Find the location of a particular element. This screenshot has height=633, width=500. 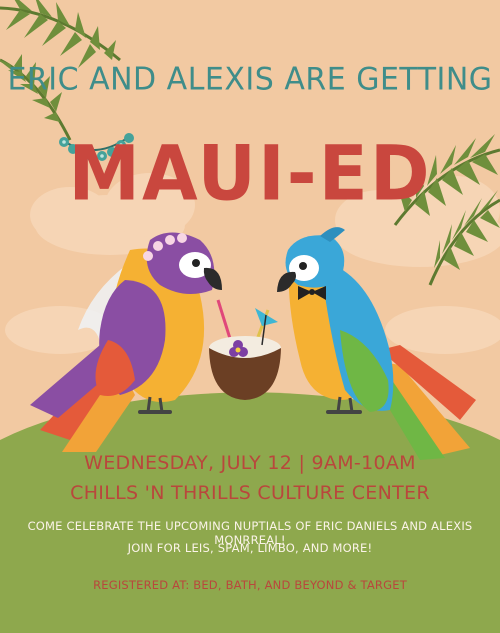

event-details-line-2: Join for leis, spam, limbo, and more! is located at coordinates (250, 548).